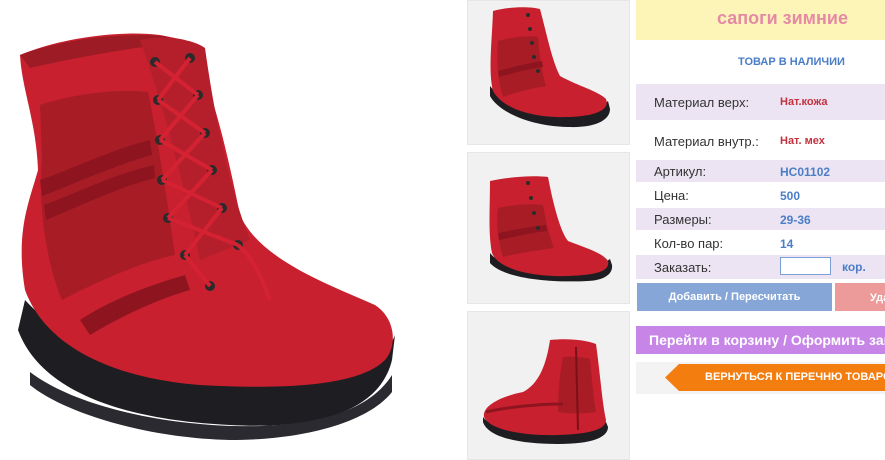 This screenshot has width=885, height=460. Describe the element at coordinates (760, 243) in the screenshot. I see `spec-row-pairs: Кол-во пар: 14` at that location.